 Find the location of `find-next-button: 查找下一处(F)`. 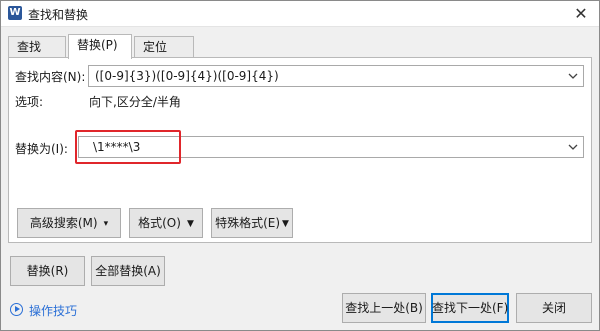

find-next-button: 查找下一处(F) is located at coordinates (470, 308).